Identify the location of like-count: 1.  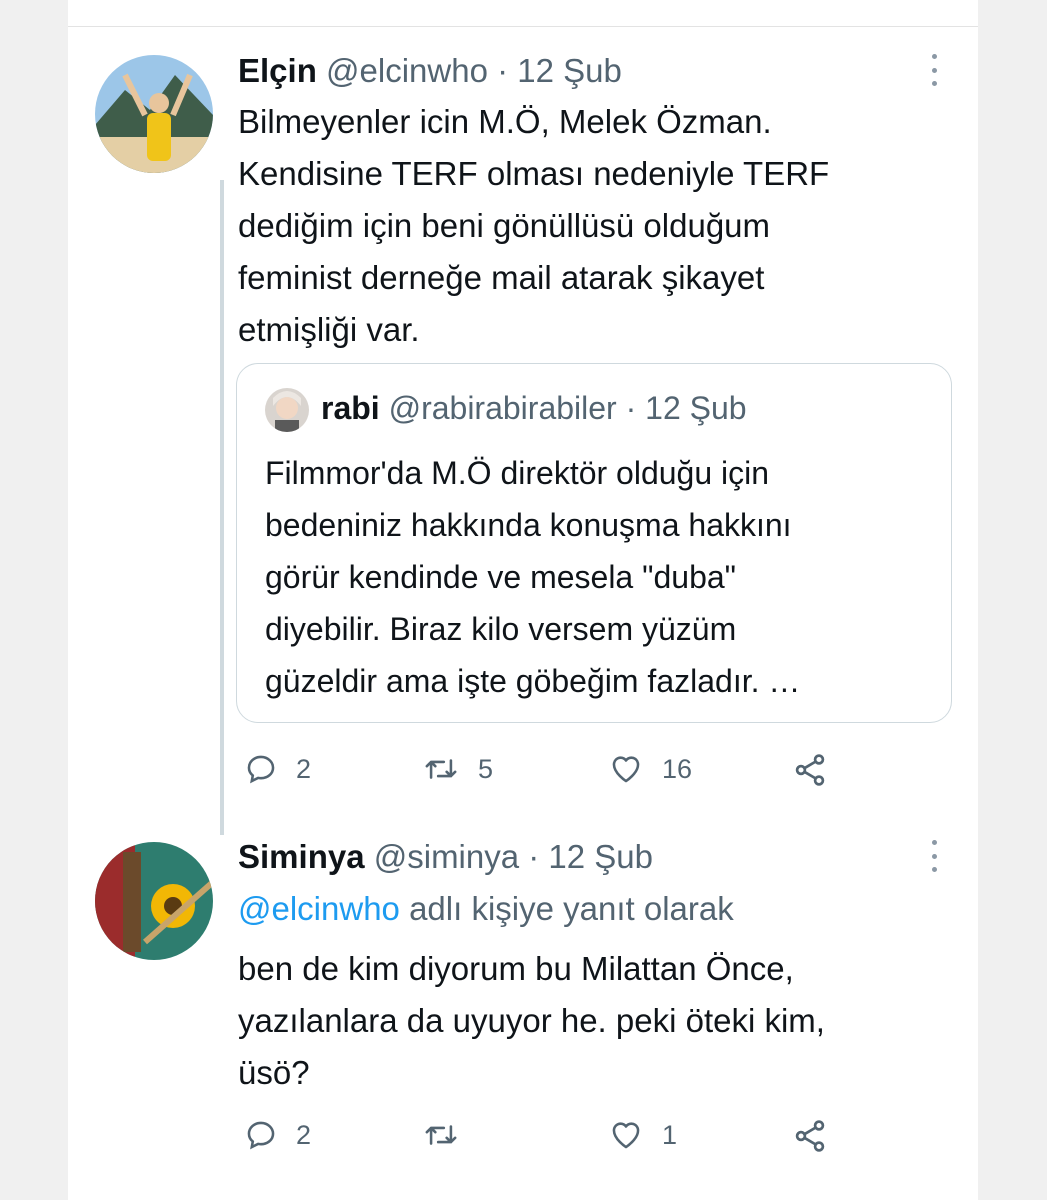
(670, 1134).